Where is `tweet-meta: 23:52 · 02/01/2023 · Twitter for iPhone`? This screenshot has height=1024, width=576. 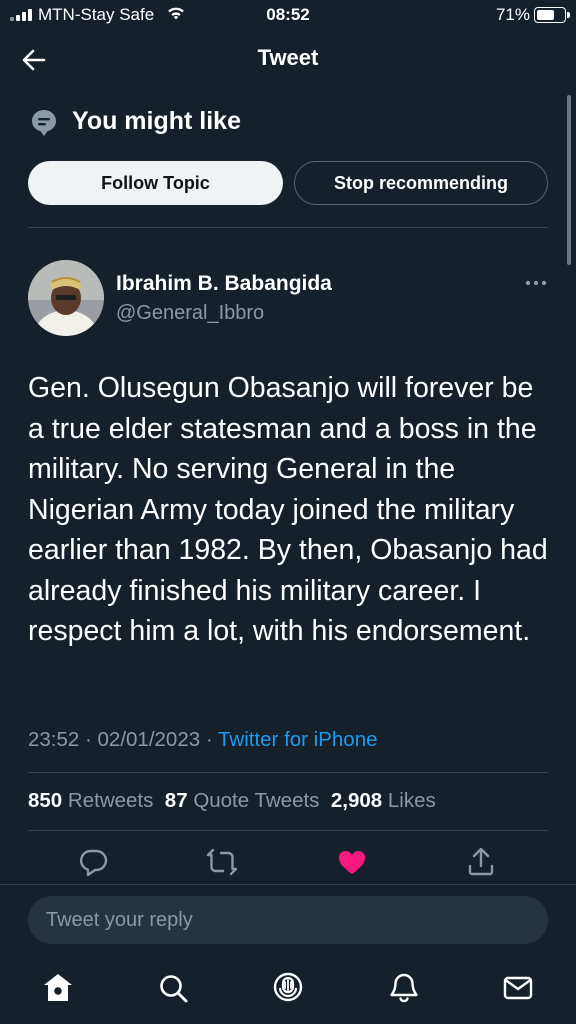 tweet-meta: 23:52 · 02/01/2023 · Twitter for iPhone is located at coordinates (203, 739).